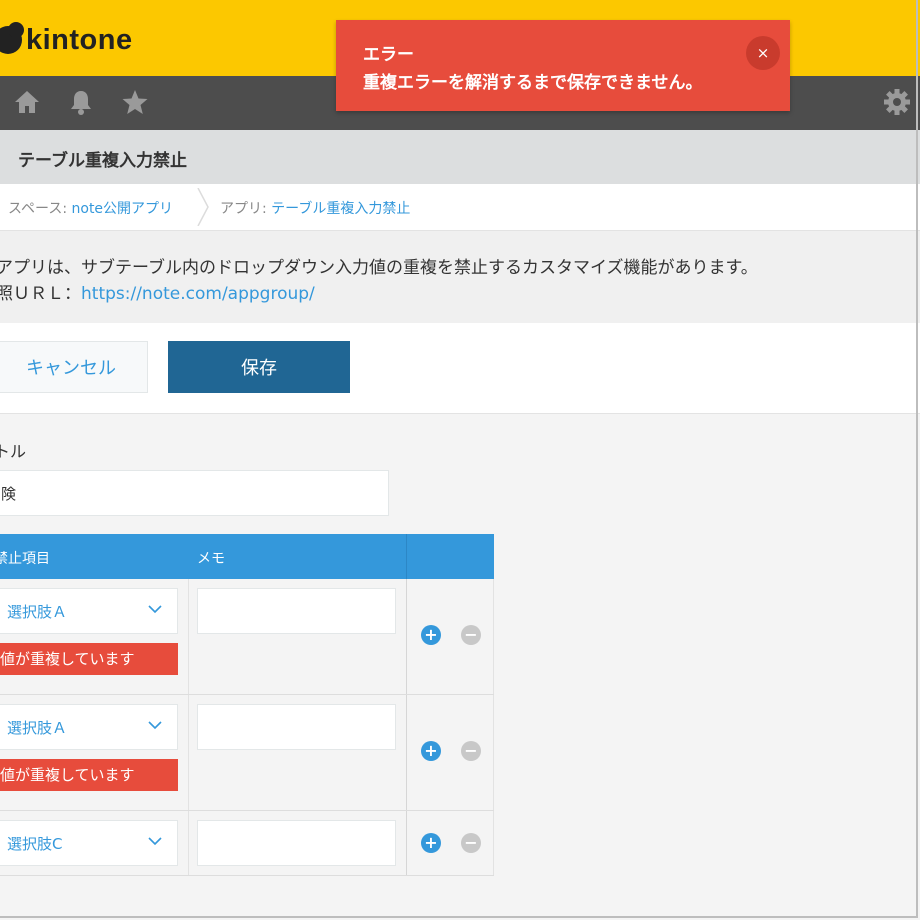 This screenshot has height=920, width=920. Describe the element at coordinates (194, 493) in the screenshot. I see `title-input: 険` at that location.